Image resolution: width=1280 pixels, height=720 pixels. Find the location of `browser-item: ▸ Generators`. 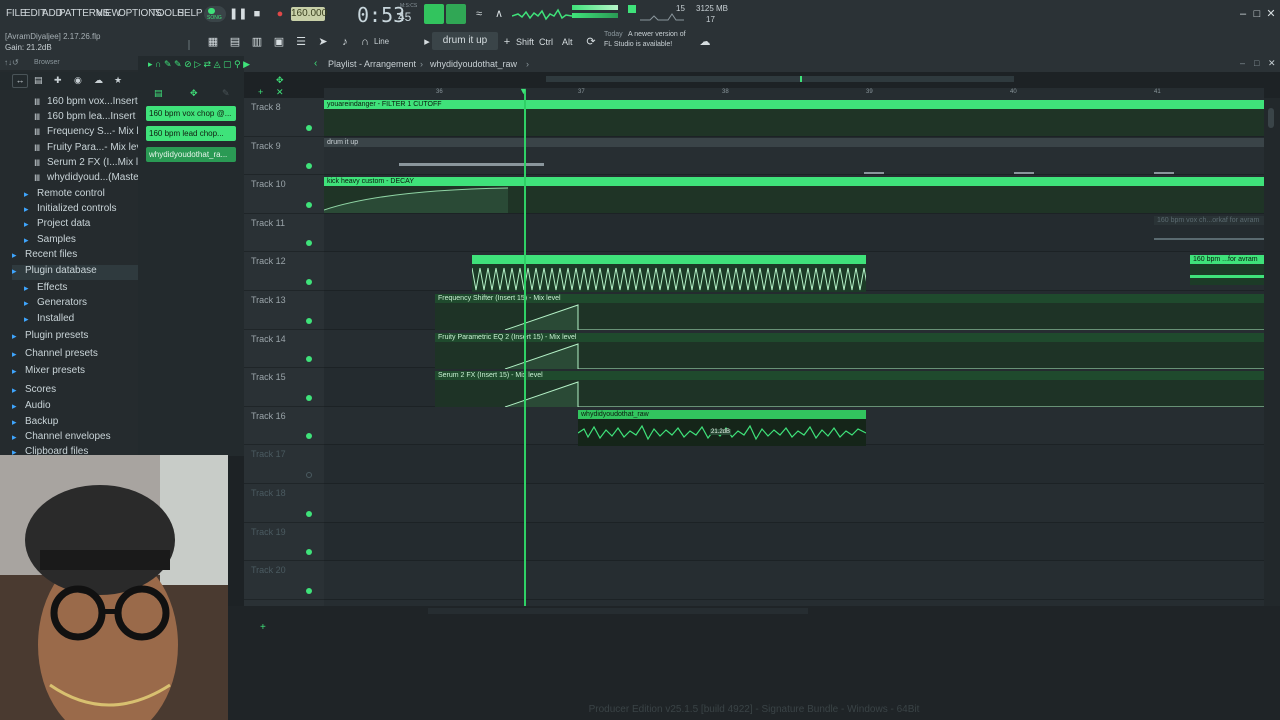

browser-item: ▸ Generators is located at coordinates (55, 304).